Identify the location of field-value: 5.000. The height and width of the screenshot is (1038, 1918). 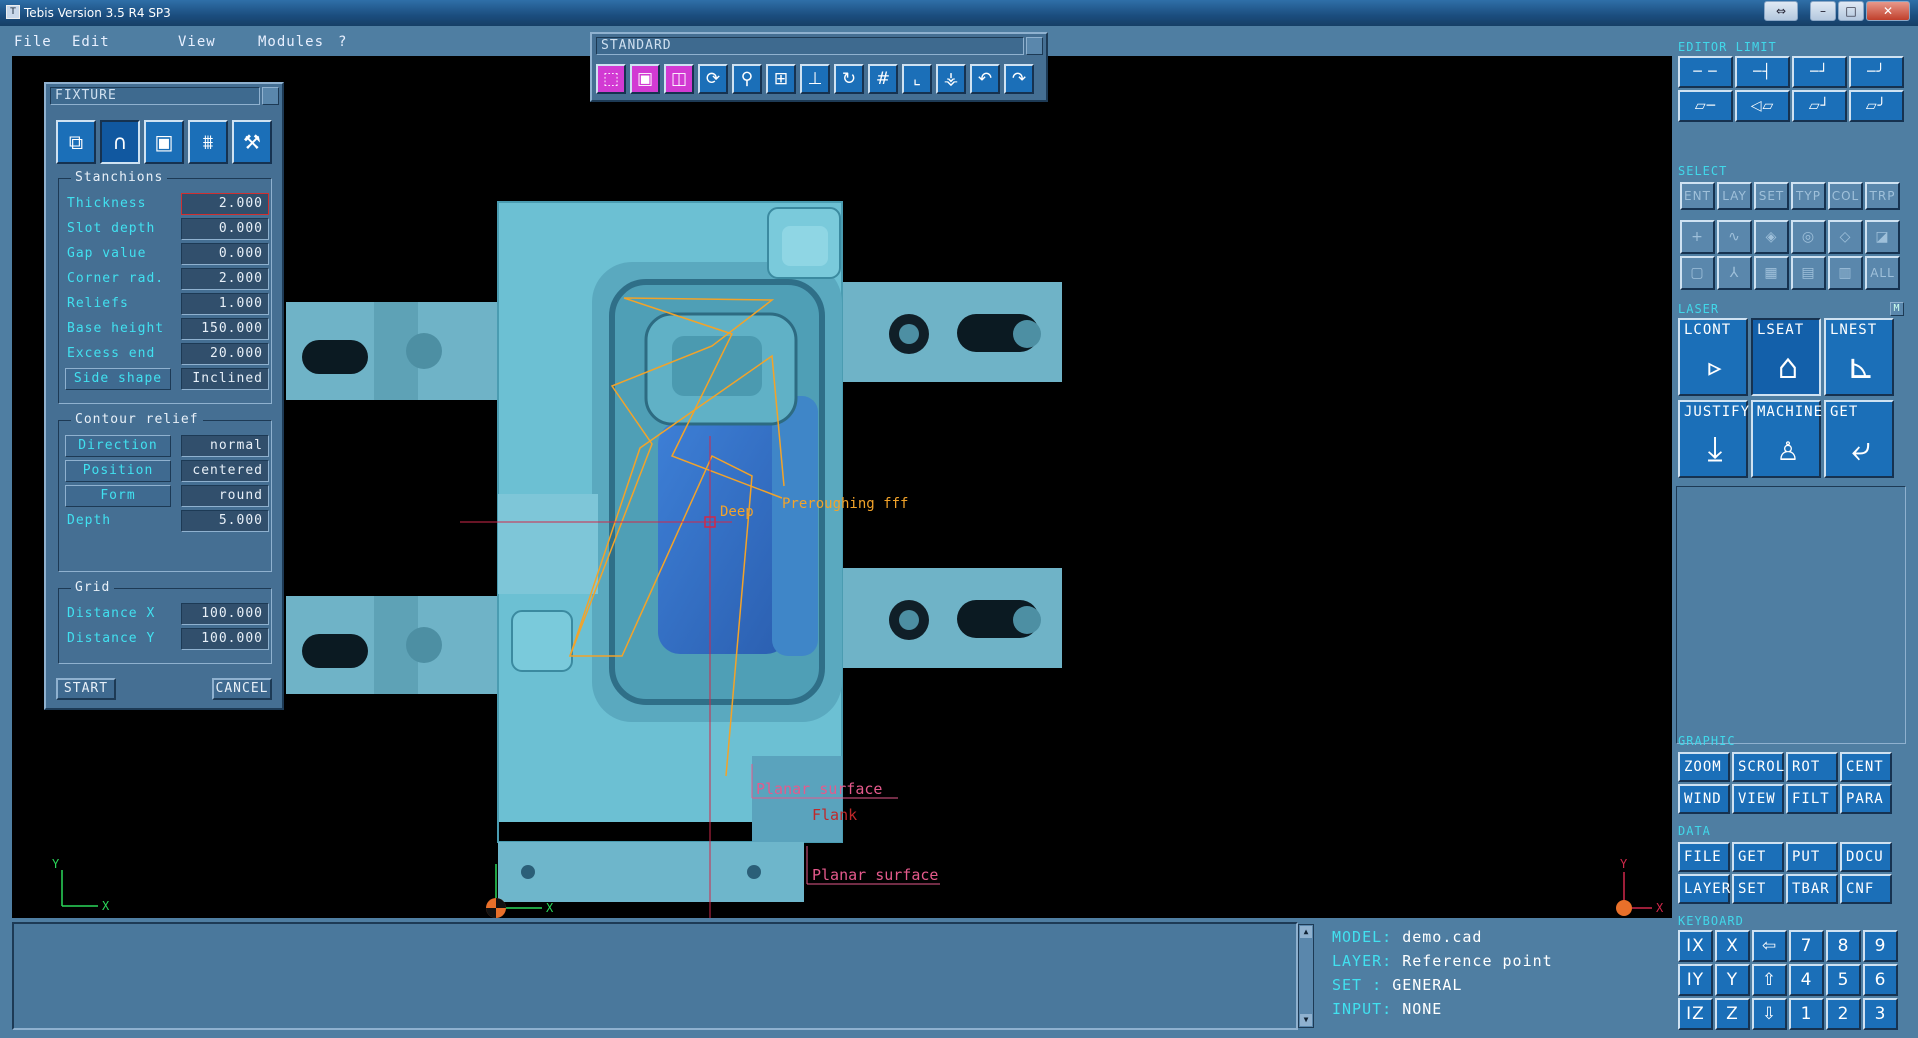
(225, 521).